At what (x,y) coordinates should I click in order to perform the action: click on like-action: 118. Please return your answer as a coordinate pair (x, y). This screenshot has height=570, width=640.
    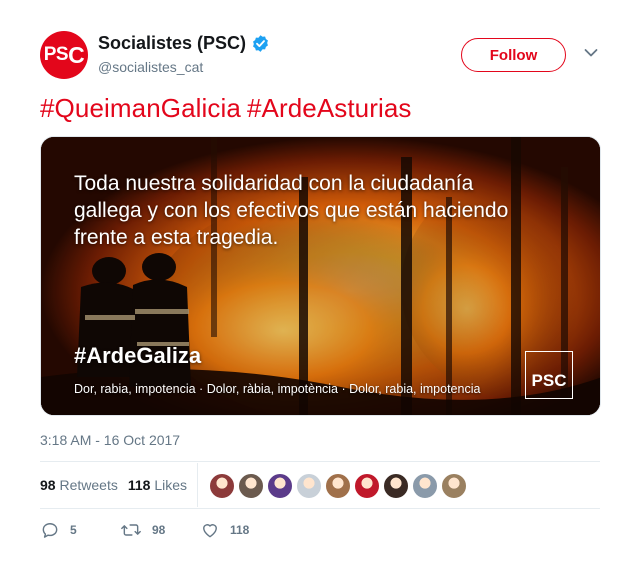
    Looking at the image, I should click on (240, 530).